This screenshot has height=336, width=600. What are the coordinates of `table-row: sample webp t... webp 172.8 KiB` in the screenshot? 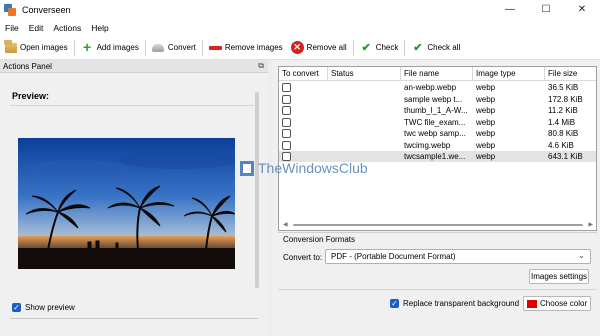 It's located at (437, 99).